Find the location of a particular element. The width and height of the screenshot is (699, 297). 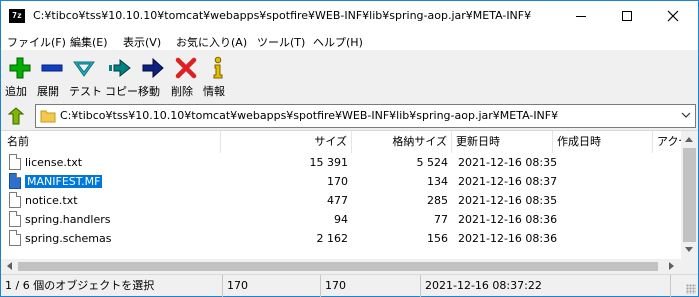

file-row: MANIFEST.MF 170 134 2021-12-16 08:37 is located at coordinates (341, 181).